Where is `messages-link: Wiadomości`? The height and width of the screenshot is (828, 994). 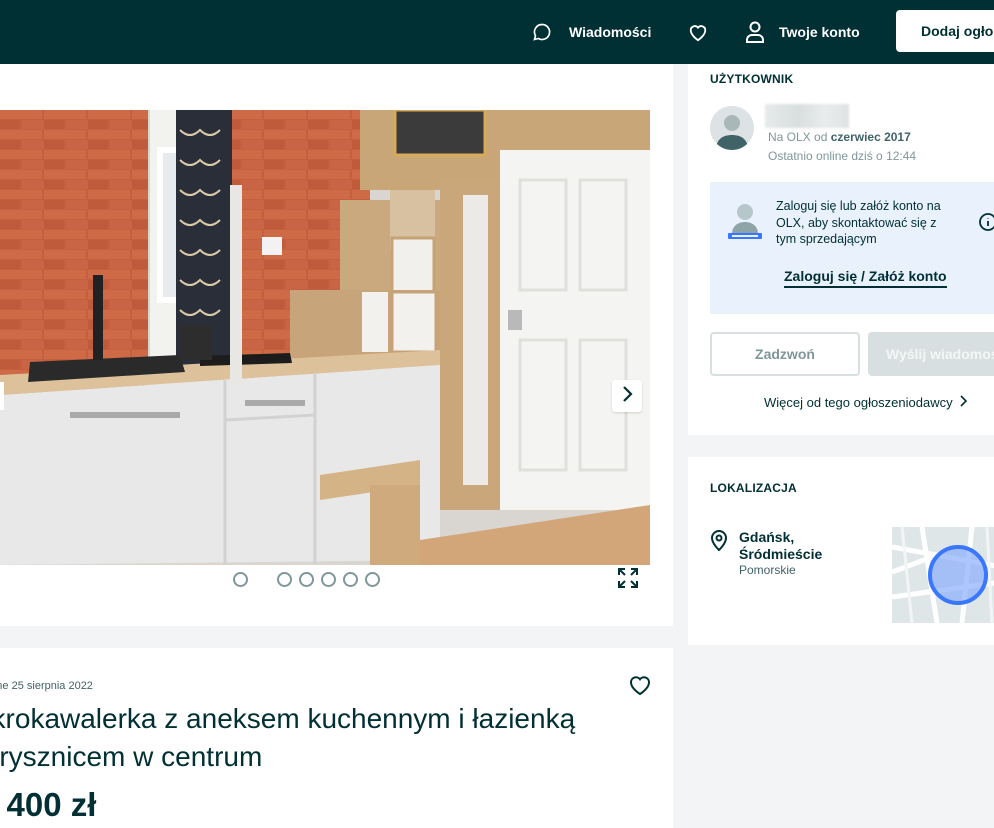 messages-link: Wiadomości is located at coordinates (591, 32).